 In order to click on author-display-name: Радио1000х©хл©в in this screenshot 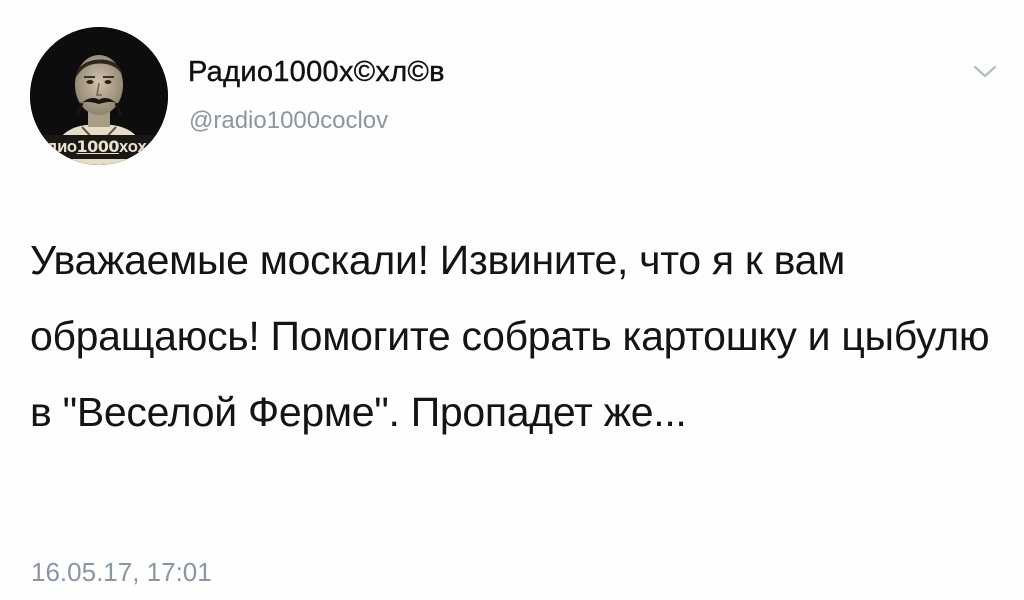, I will do `click(316, 72)`.